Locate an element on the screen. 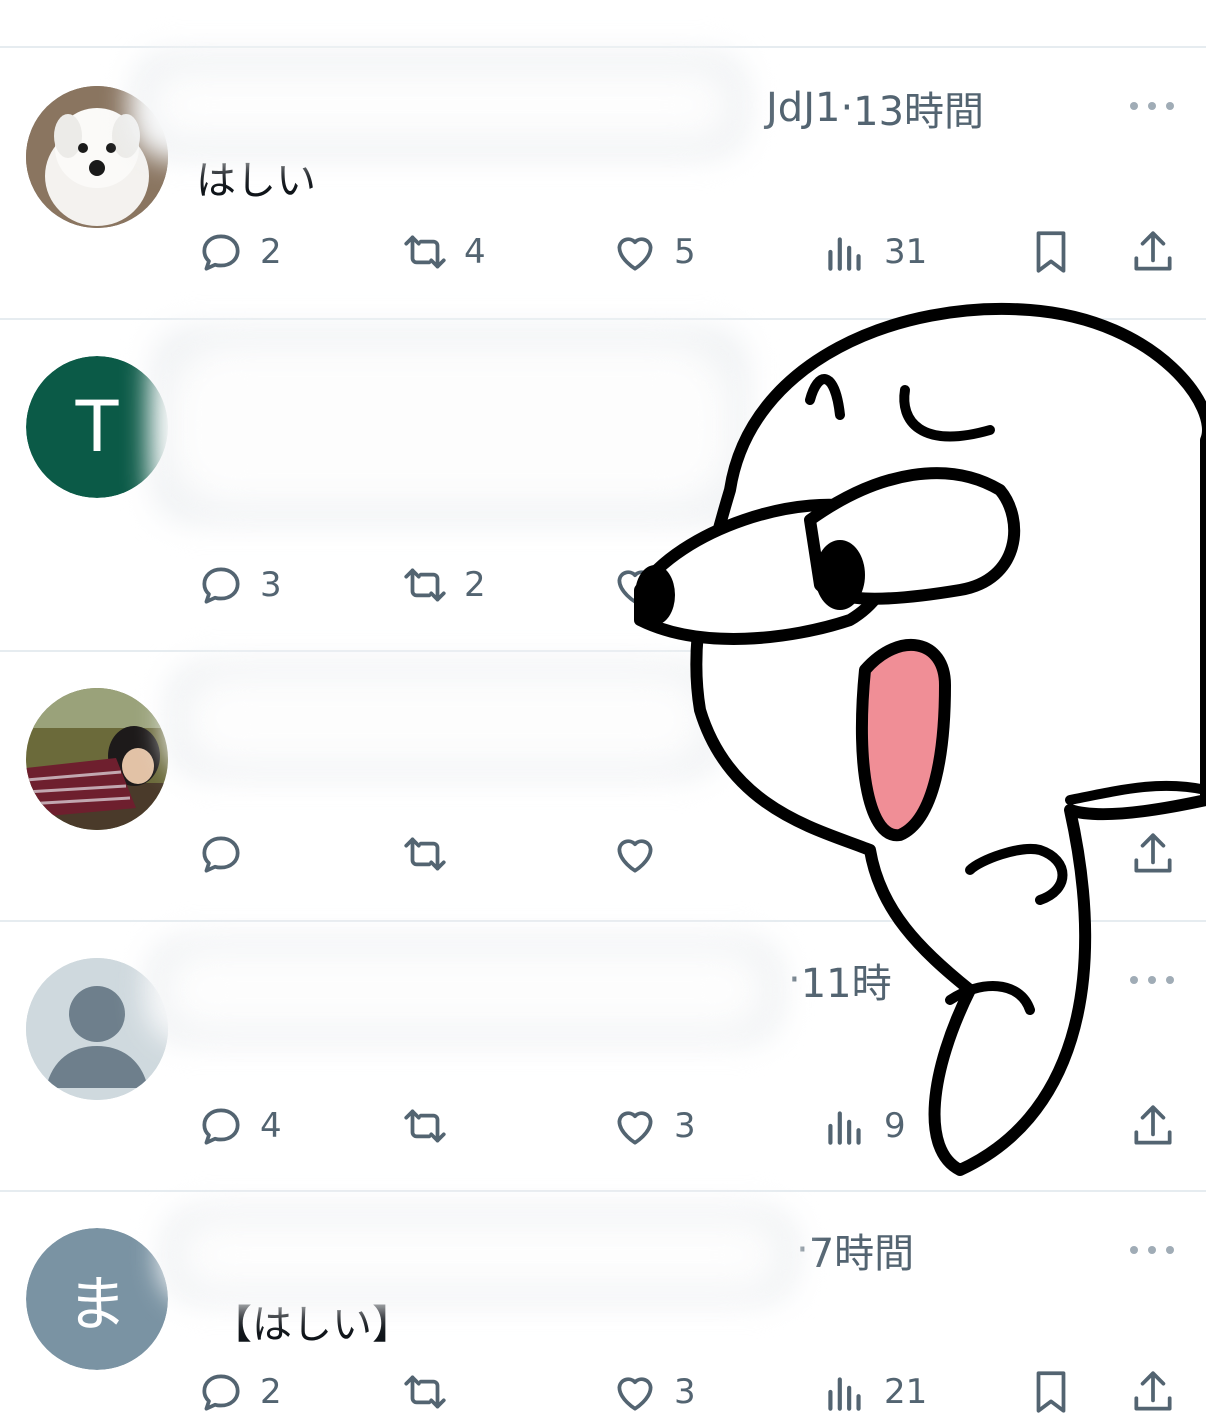  reply-button is located at coordinates (221, 854).